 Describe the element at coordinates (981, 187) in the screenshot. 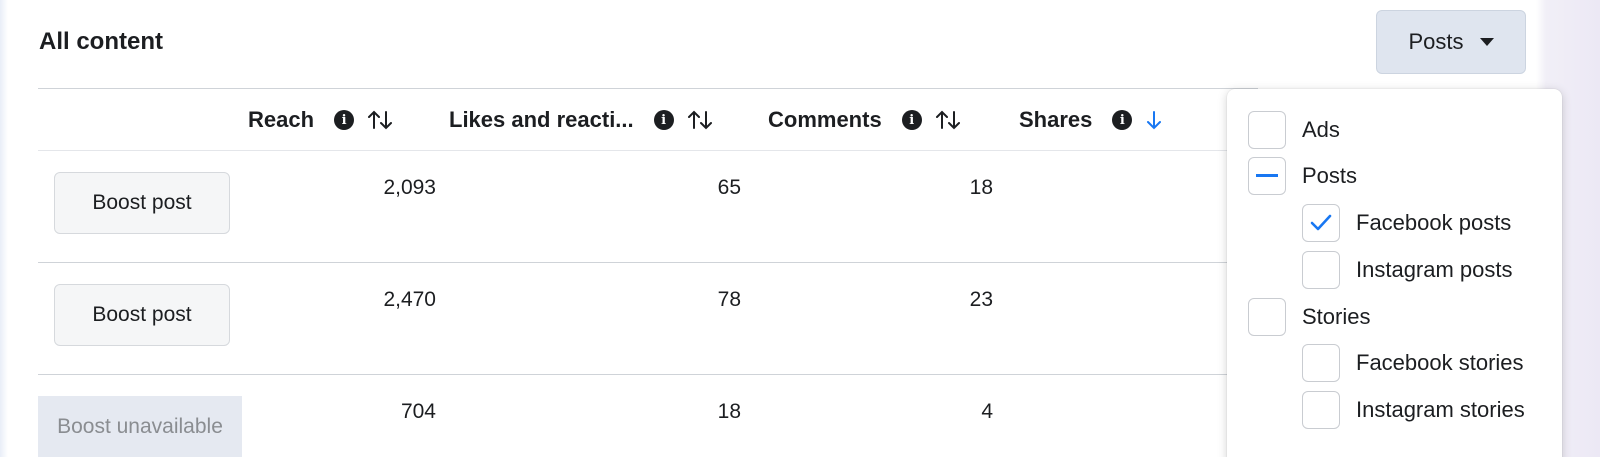

I see `comments-cell: 18` at that location.